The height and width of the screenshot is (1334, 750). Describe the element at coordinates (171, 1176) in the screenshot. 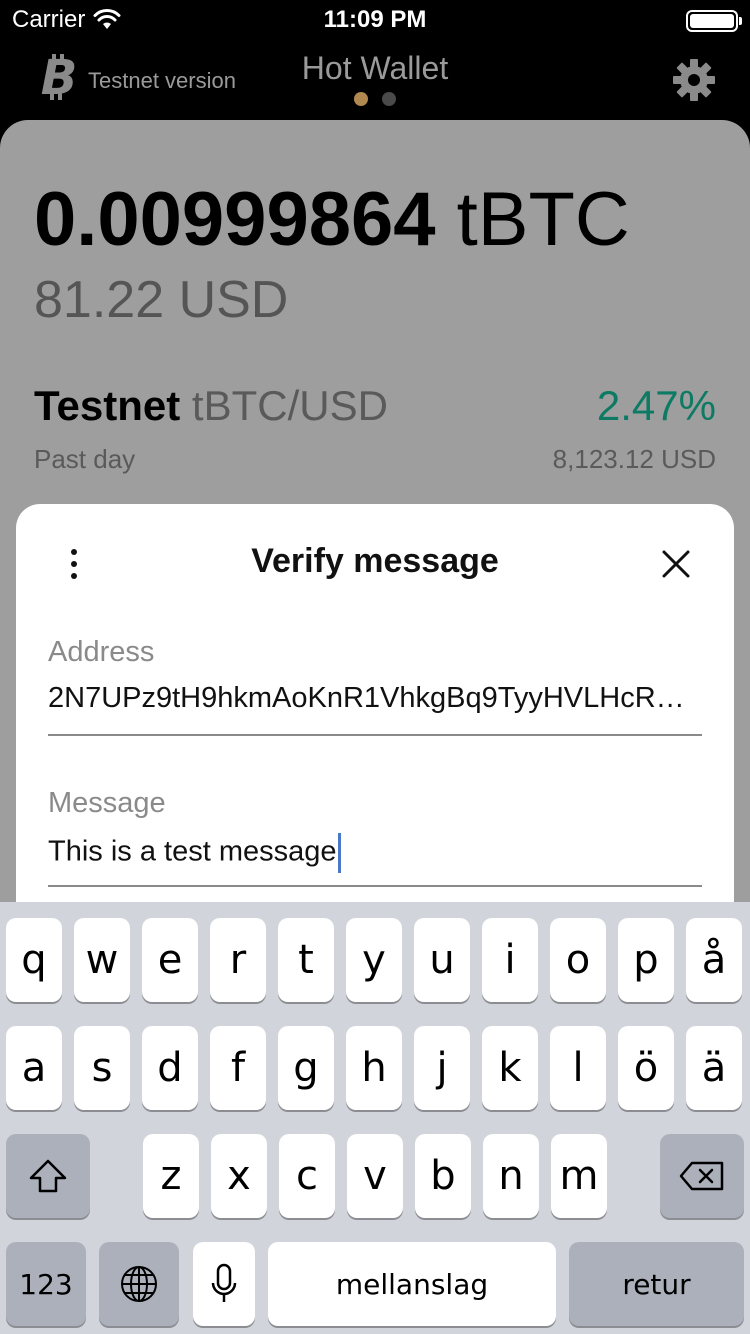

I see `key-z: z` at that location.